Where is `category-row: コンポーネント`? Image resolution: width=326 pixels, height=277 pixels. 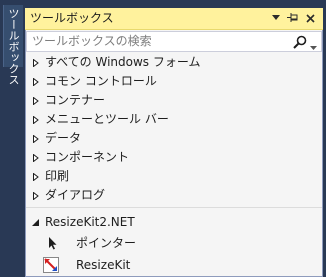
category-row: コンポーネント is located at coordinates (174, 157).